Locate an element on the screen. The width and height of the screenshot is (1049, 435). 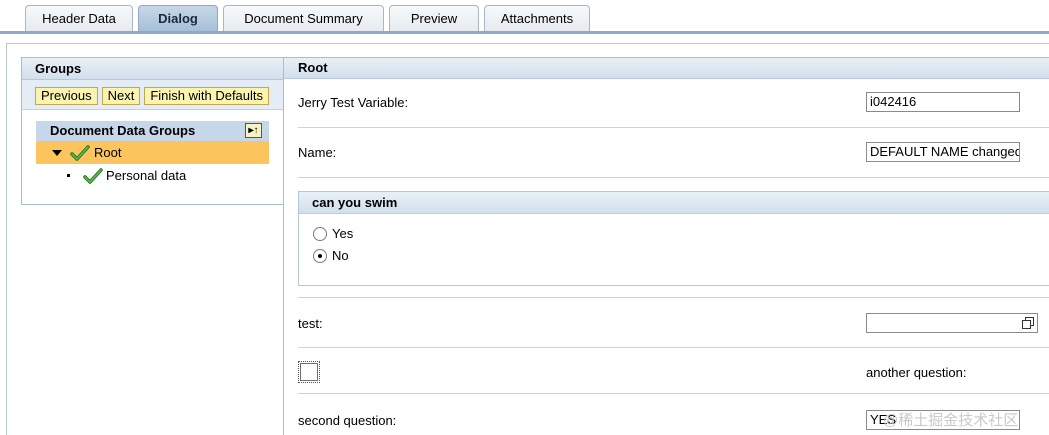
tab-dialog: Dialog is located at coordinates (178, 18).